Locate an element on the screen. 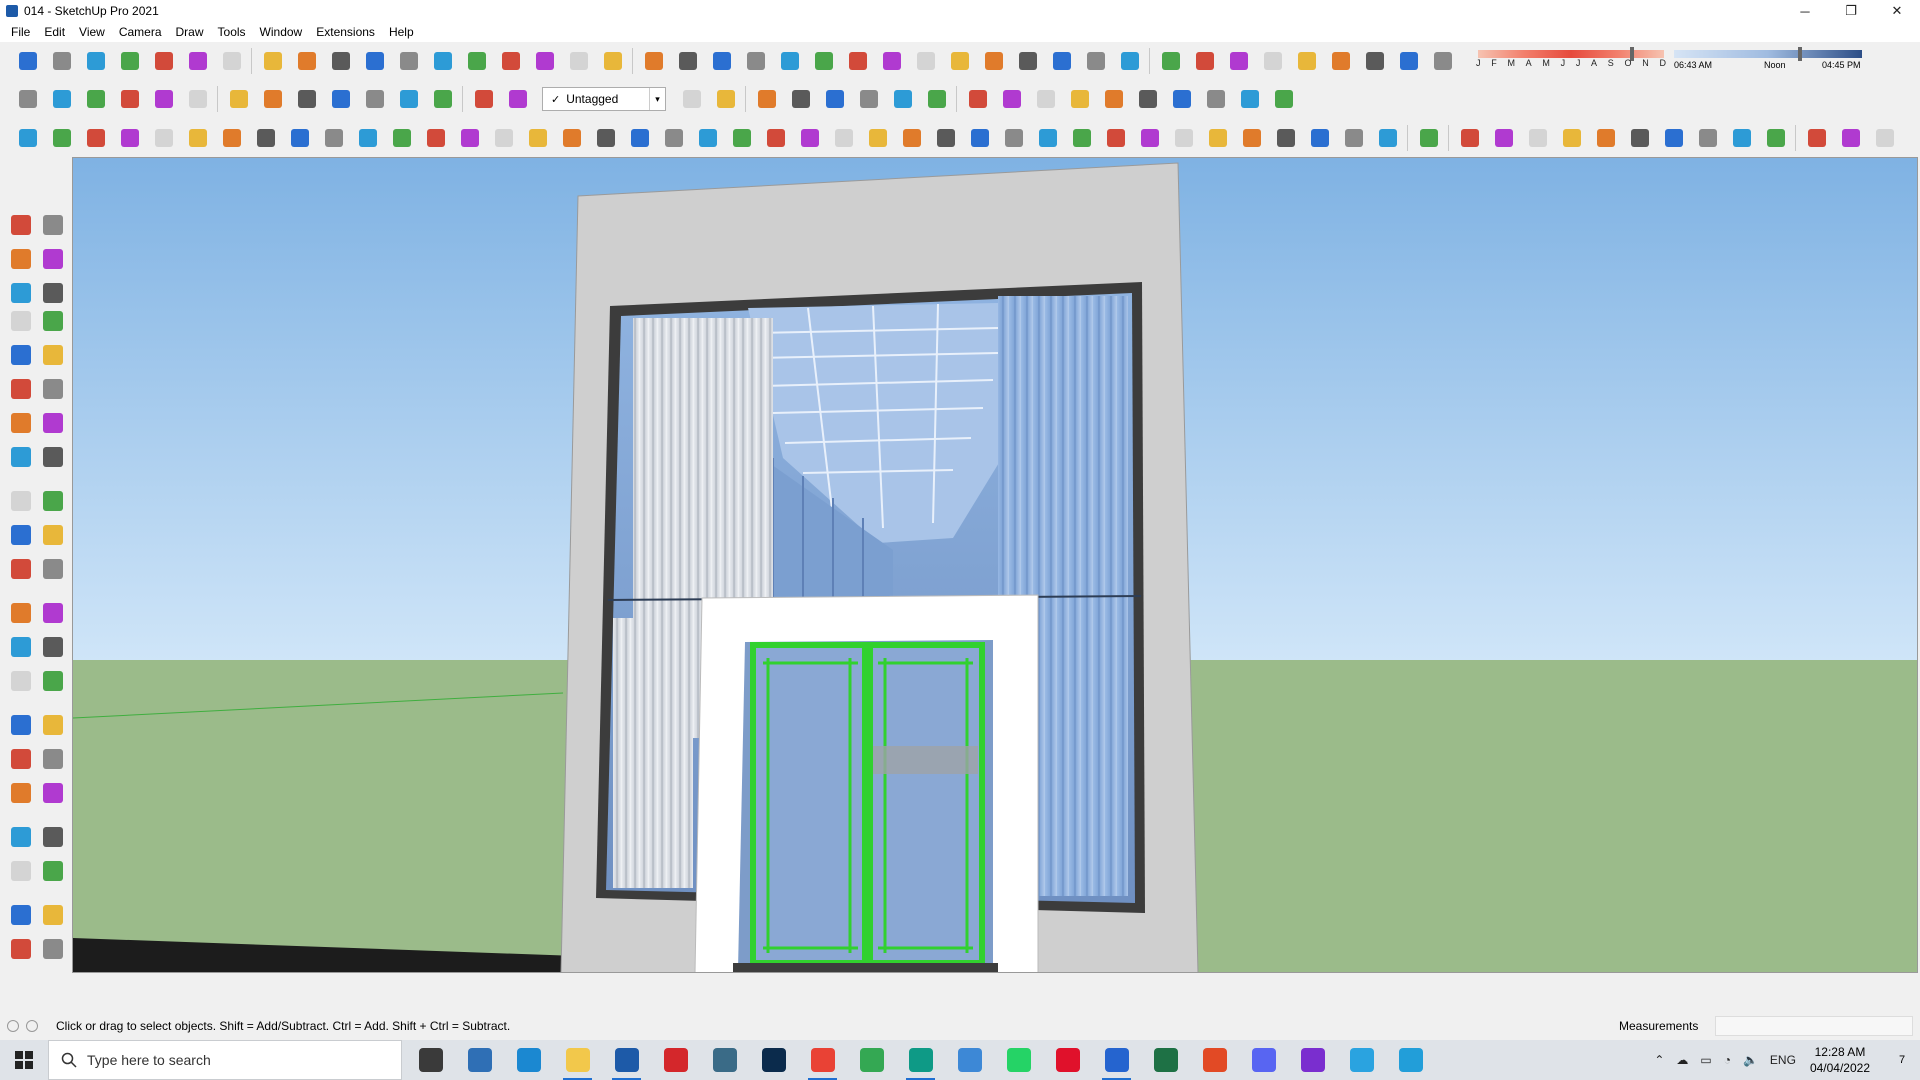 Image resolution: width=1920 pixels, height=1080 pixels. taskbar-app-excel is located at coordinates (1165, 1060).